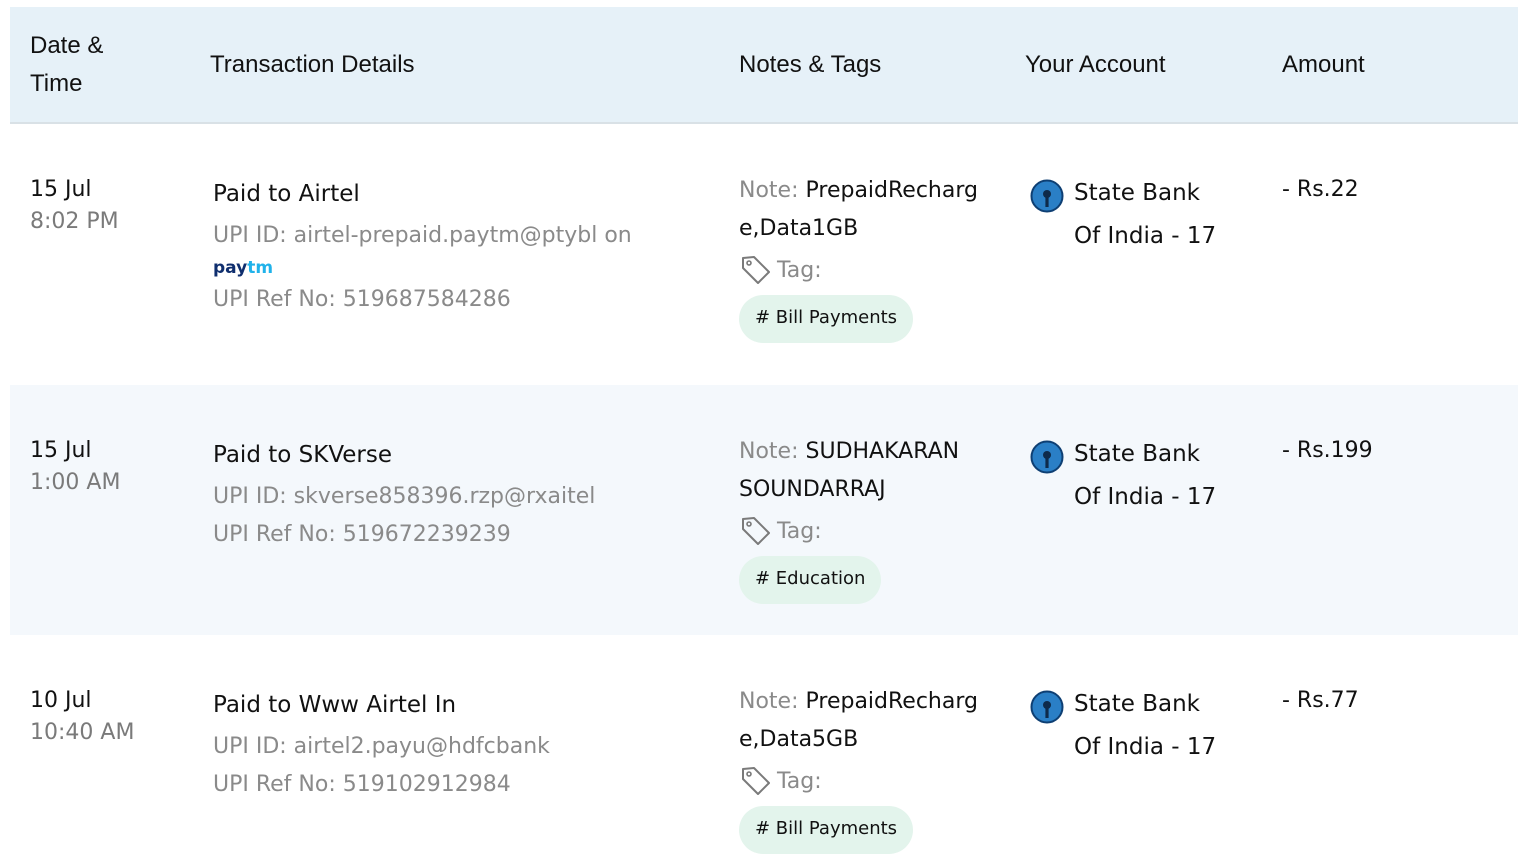 Image resolution: width=1522 pixels, height=865 pixels. I want to click on header-amount: Amount, so click(1323, 64).